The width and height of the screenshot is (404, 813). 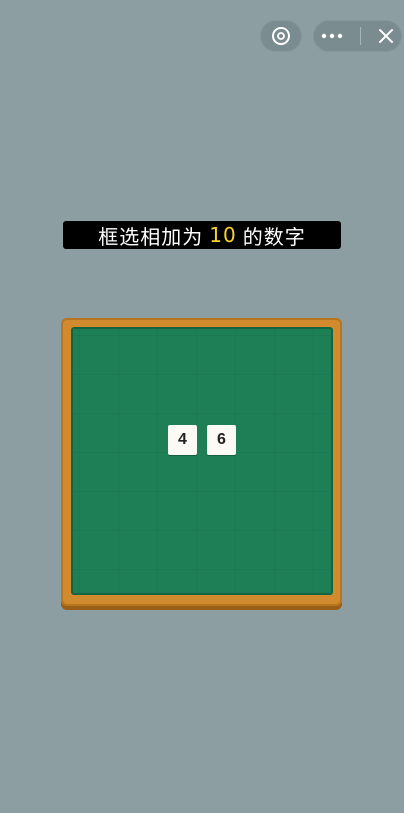 What do you see at coordinates (332, 36) in the screenshot?
I see `more-dots-icon` at bounding box center [332, 36].